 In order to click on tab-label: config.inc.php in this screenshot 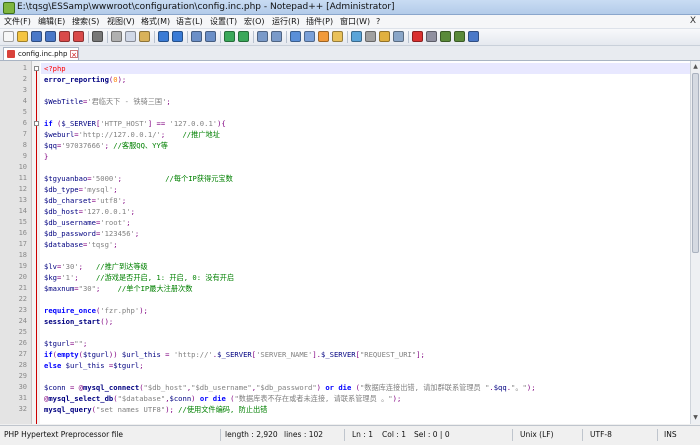, I will do `click(43, 54)`.